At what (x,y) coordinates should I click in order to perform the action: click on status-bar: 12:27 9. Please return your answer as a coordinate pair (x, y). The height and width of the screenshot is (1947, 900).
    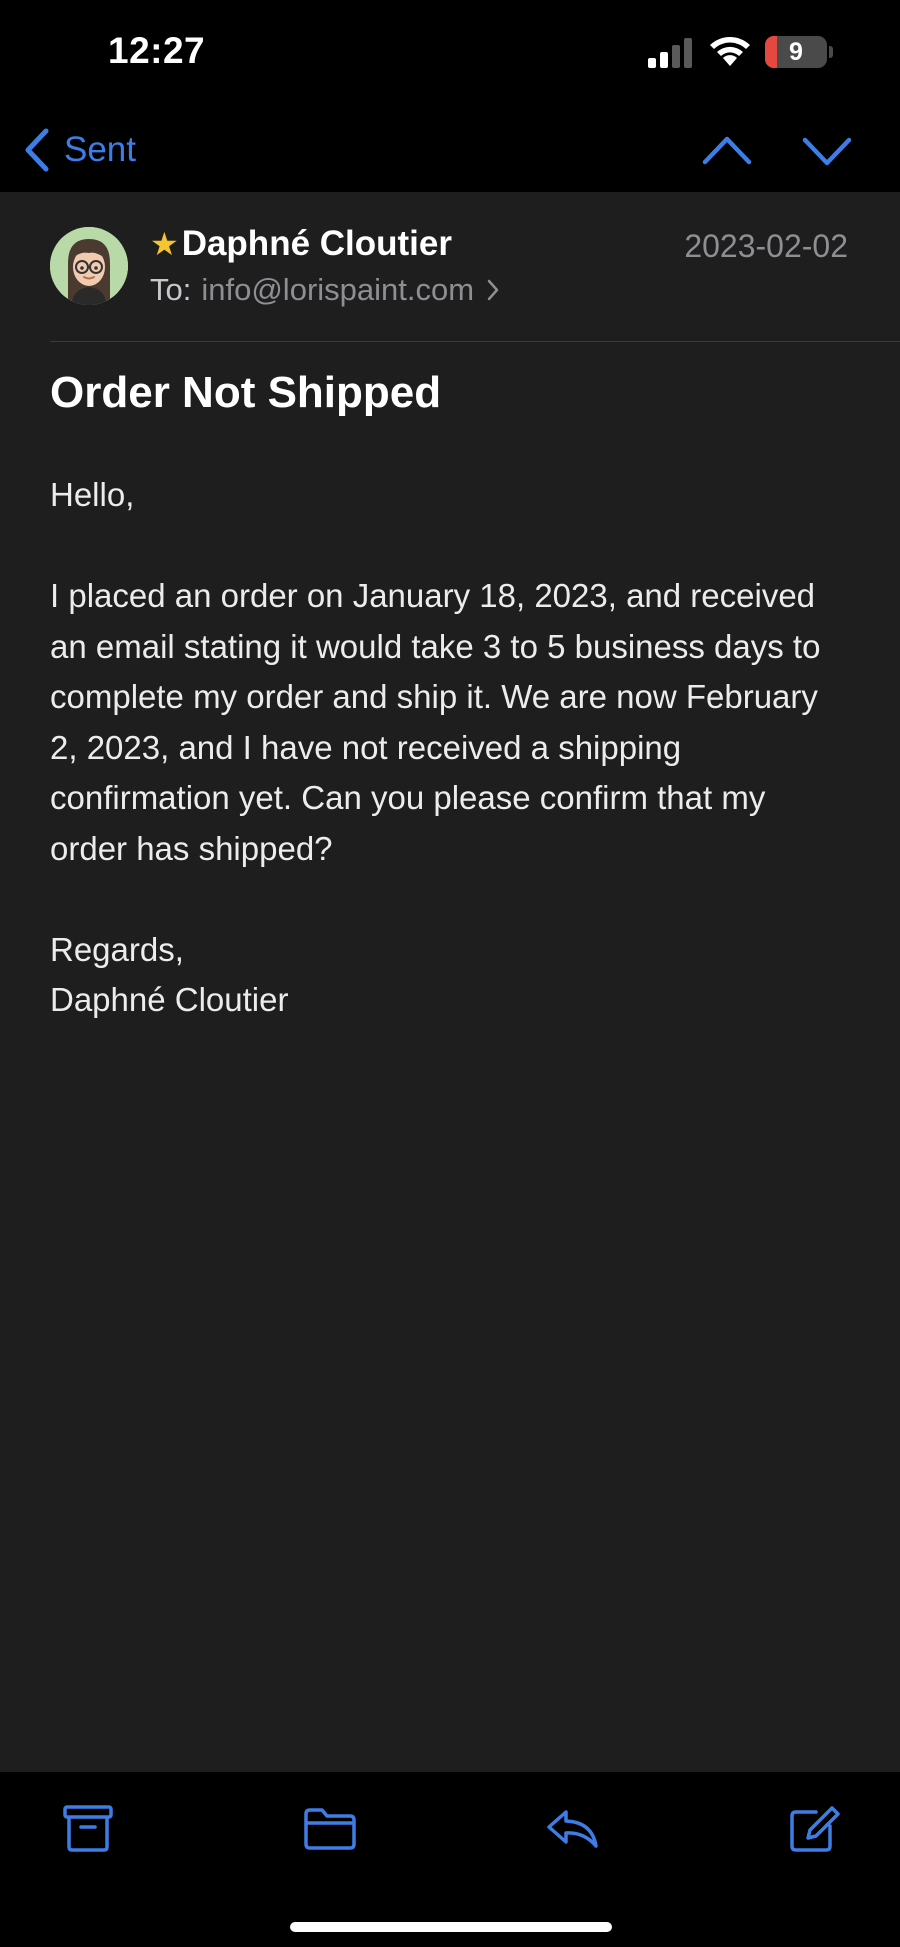
    Looking at the image, I should click on (450, 54).